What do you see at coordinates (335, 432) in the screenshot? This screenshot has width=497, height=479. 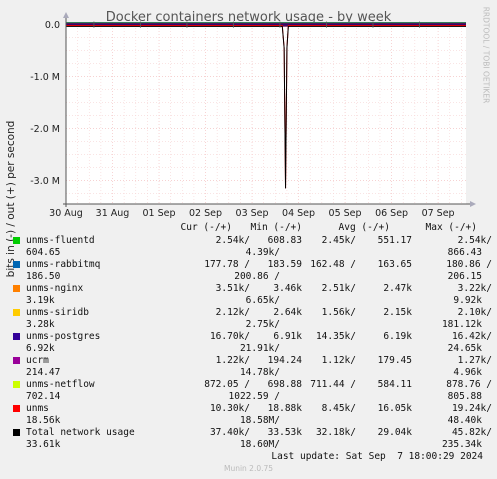 I see `legend-avg: 32.18k/` at bounding box center [335, 432].